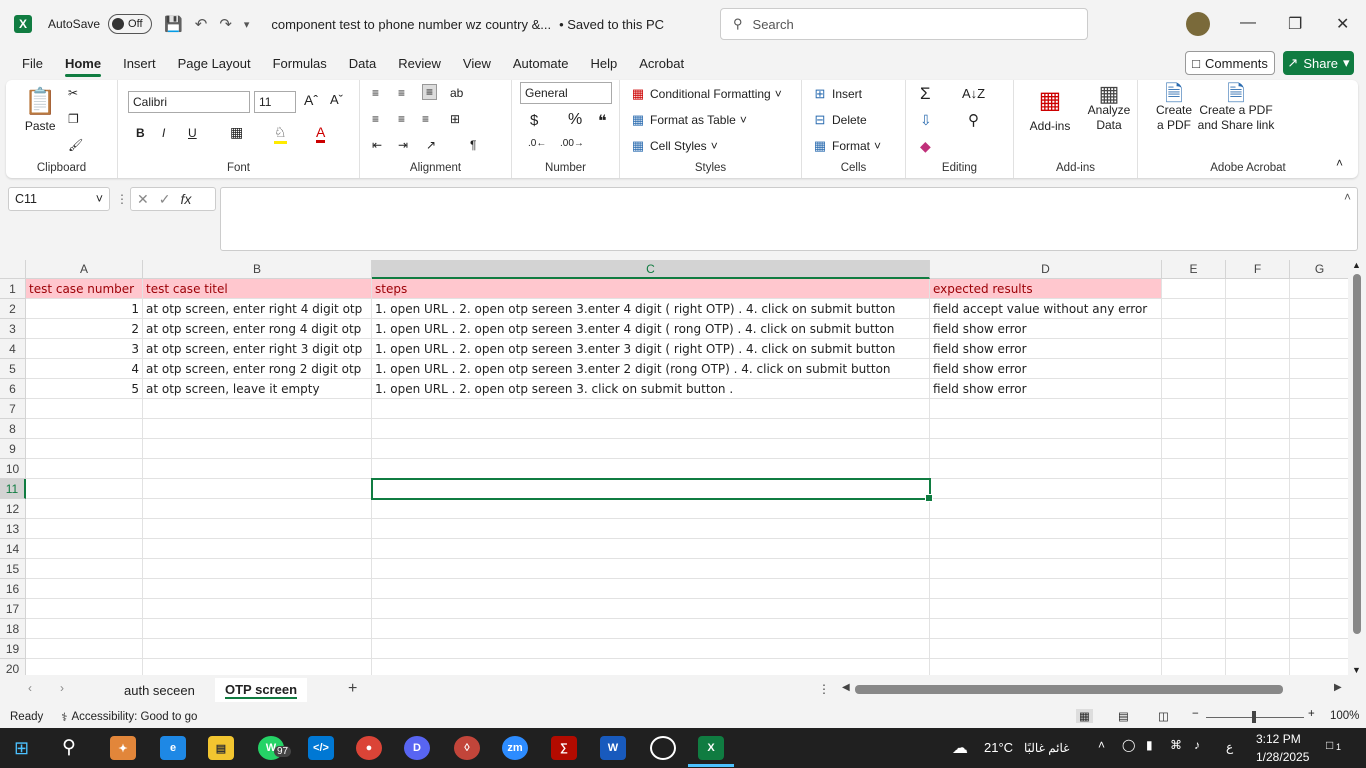  I want to click on cell-c8, so click(651, 429).